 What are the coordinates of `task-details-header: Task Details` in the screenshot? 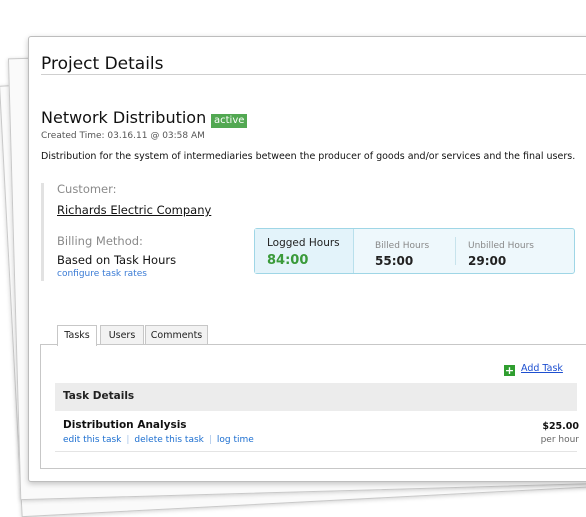 It's located at (316, 397).